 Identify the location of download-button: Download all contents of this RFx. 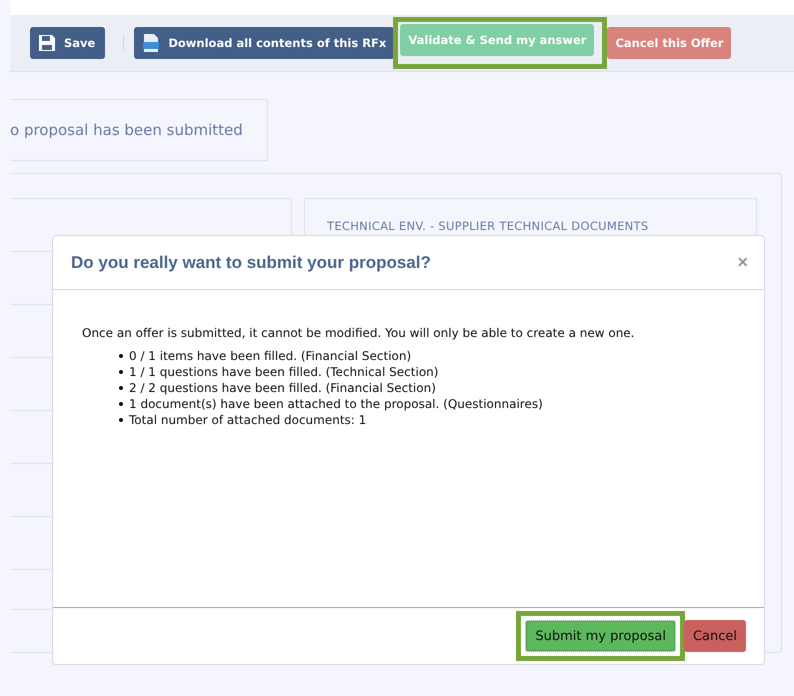
(264, 43).